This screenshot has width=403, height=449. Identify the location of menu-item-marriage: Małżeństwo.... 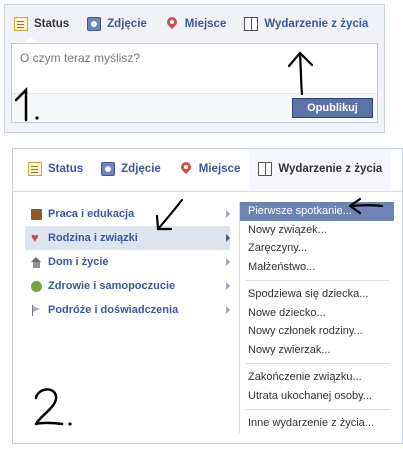
(317, 267).